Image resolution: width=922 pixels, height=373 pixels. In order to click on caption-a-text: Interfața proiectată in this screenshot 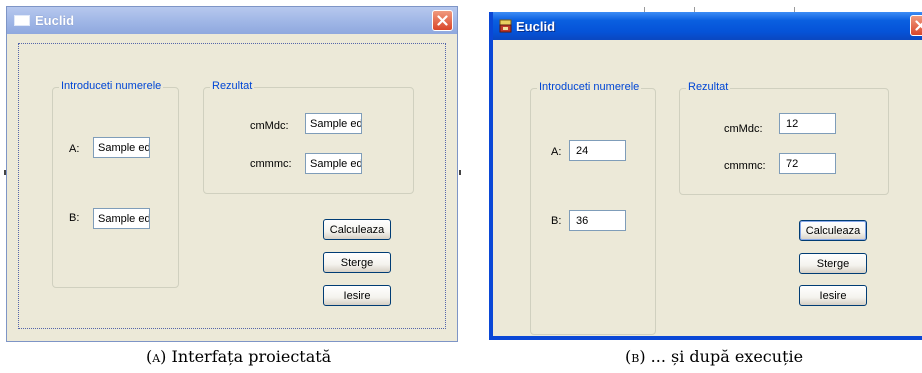, I will do `click(249, 356)`.